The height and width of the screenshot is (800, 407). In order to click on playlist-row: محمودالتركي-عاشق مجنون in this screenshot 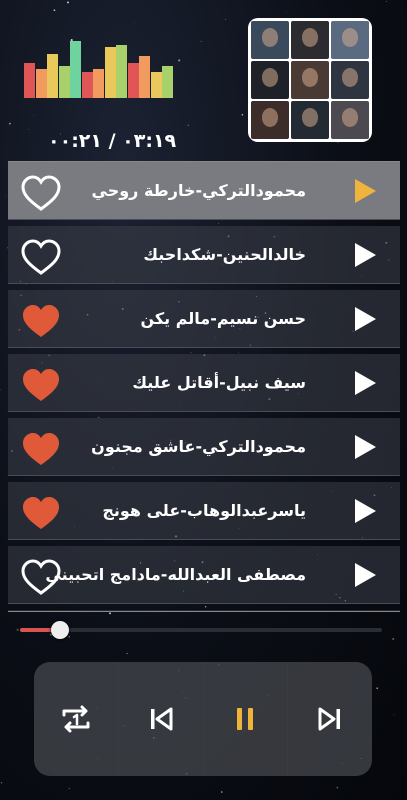, I will do `click(204, 447)`.